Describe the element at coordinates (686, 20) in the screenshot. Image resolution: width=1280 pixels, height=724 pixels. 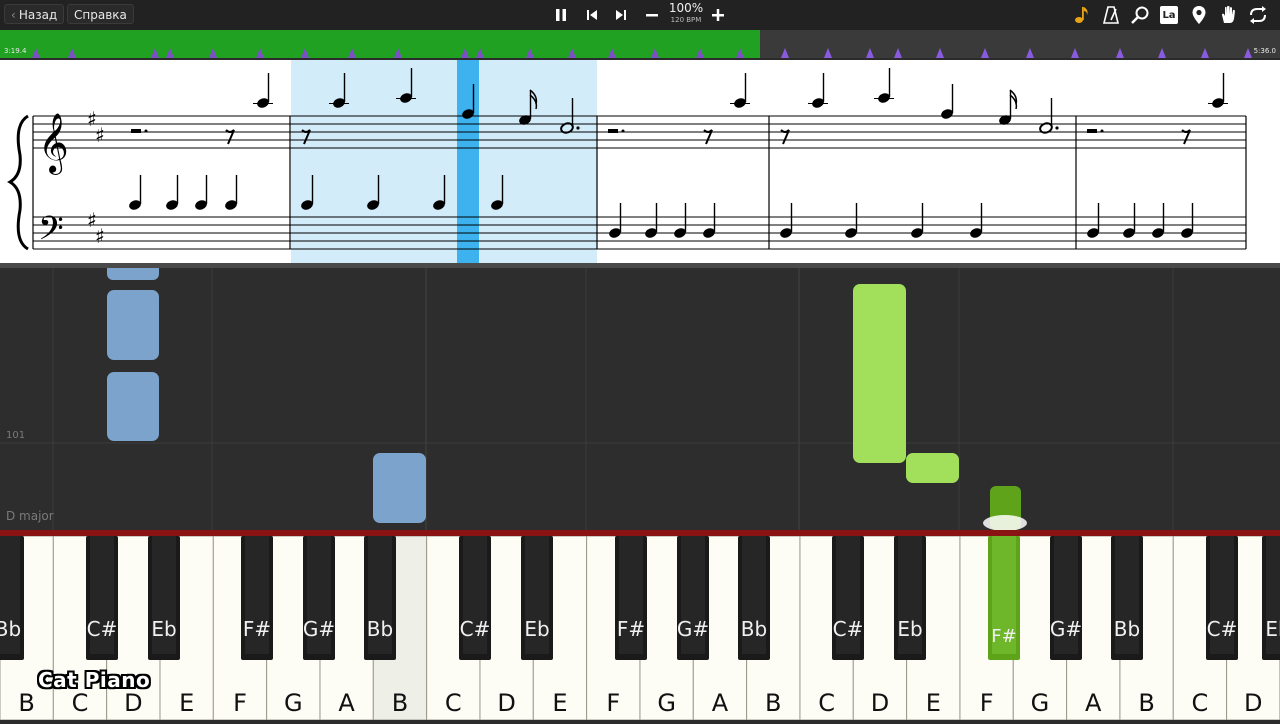
I see `tempo-bpm: 120 BPM` at that location.